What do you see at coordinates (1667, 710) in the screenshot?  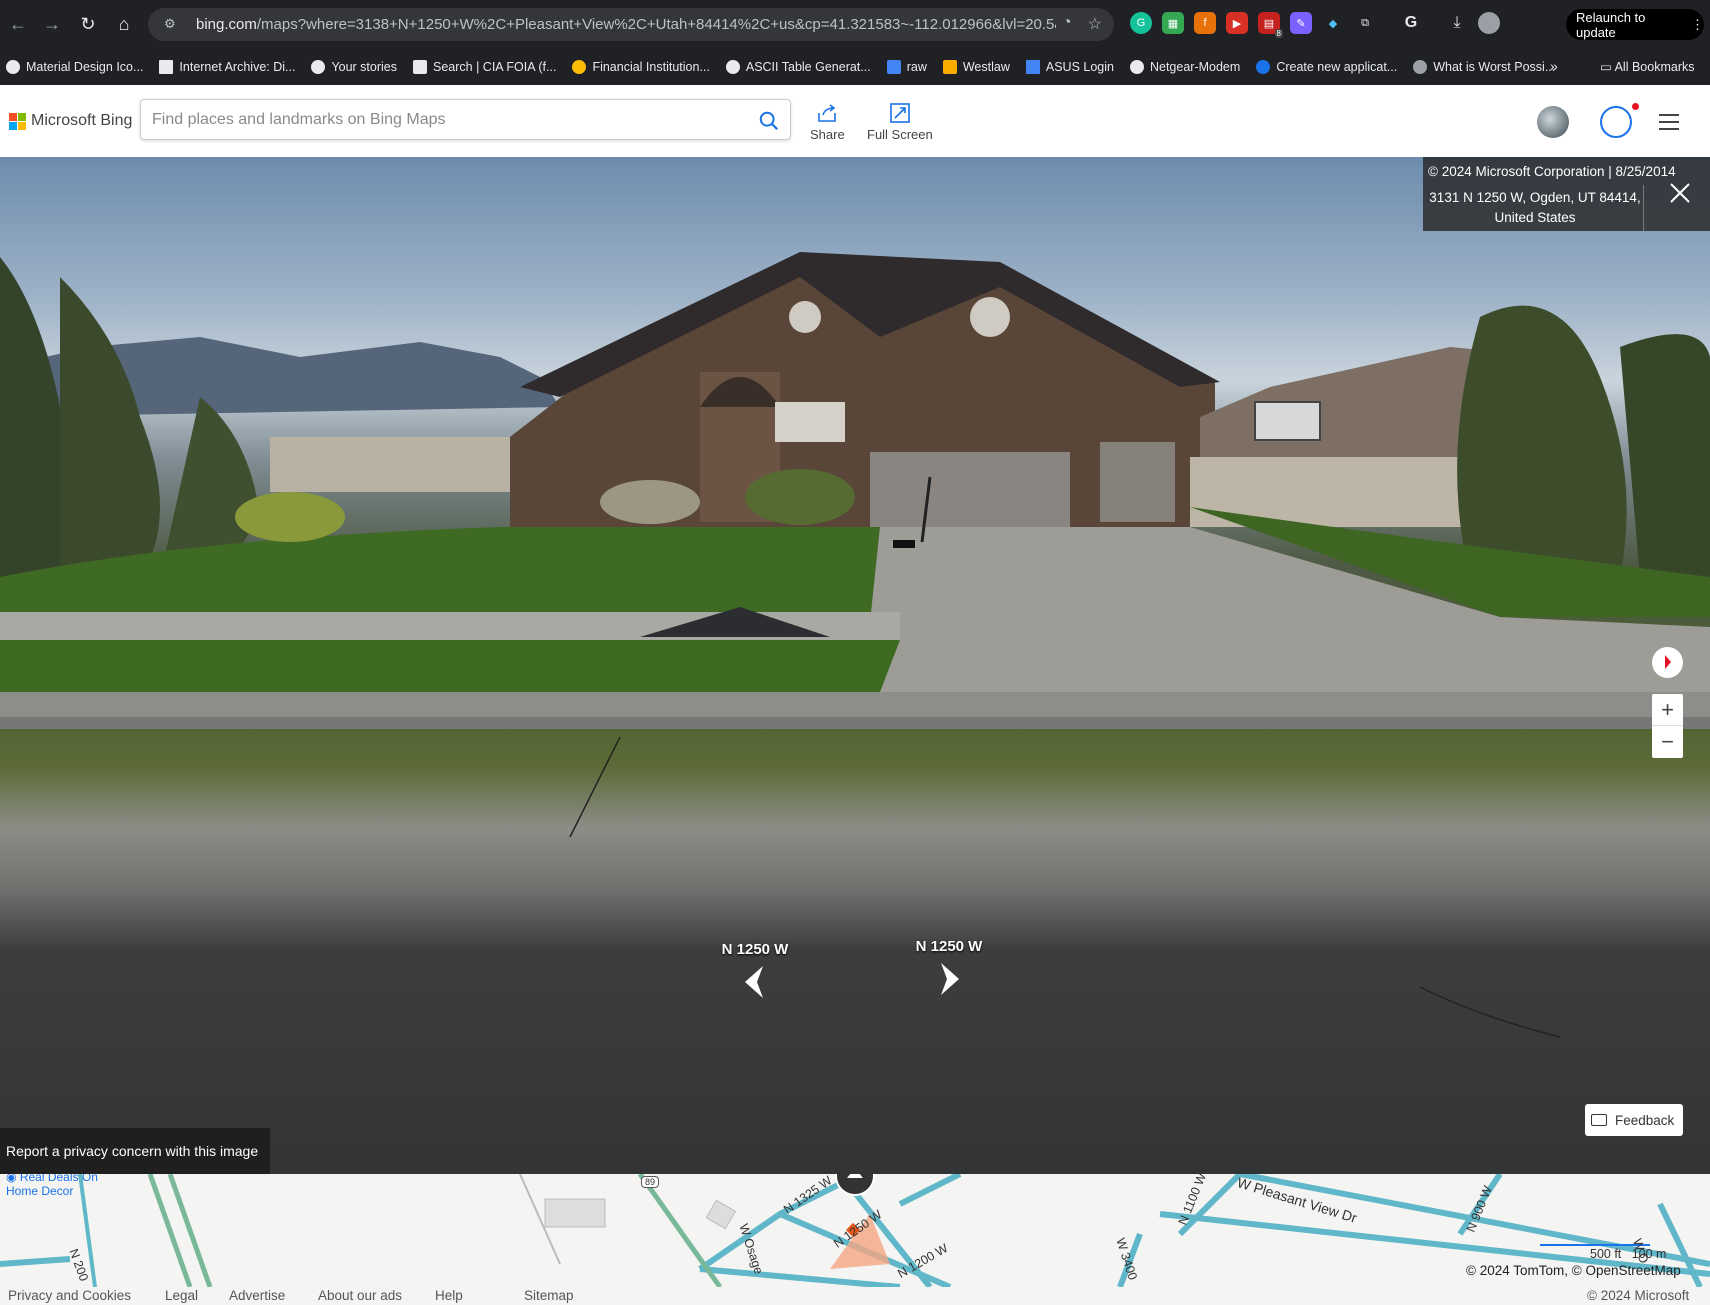 I see `zoom-in-button: +` at bounding box center [1667, 710].